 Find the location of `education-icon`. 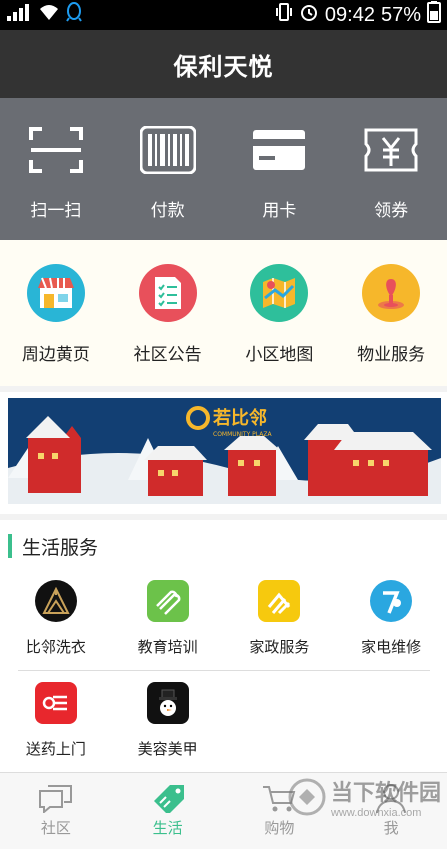

education-icon is located at coordinates (167, 601).